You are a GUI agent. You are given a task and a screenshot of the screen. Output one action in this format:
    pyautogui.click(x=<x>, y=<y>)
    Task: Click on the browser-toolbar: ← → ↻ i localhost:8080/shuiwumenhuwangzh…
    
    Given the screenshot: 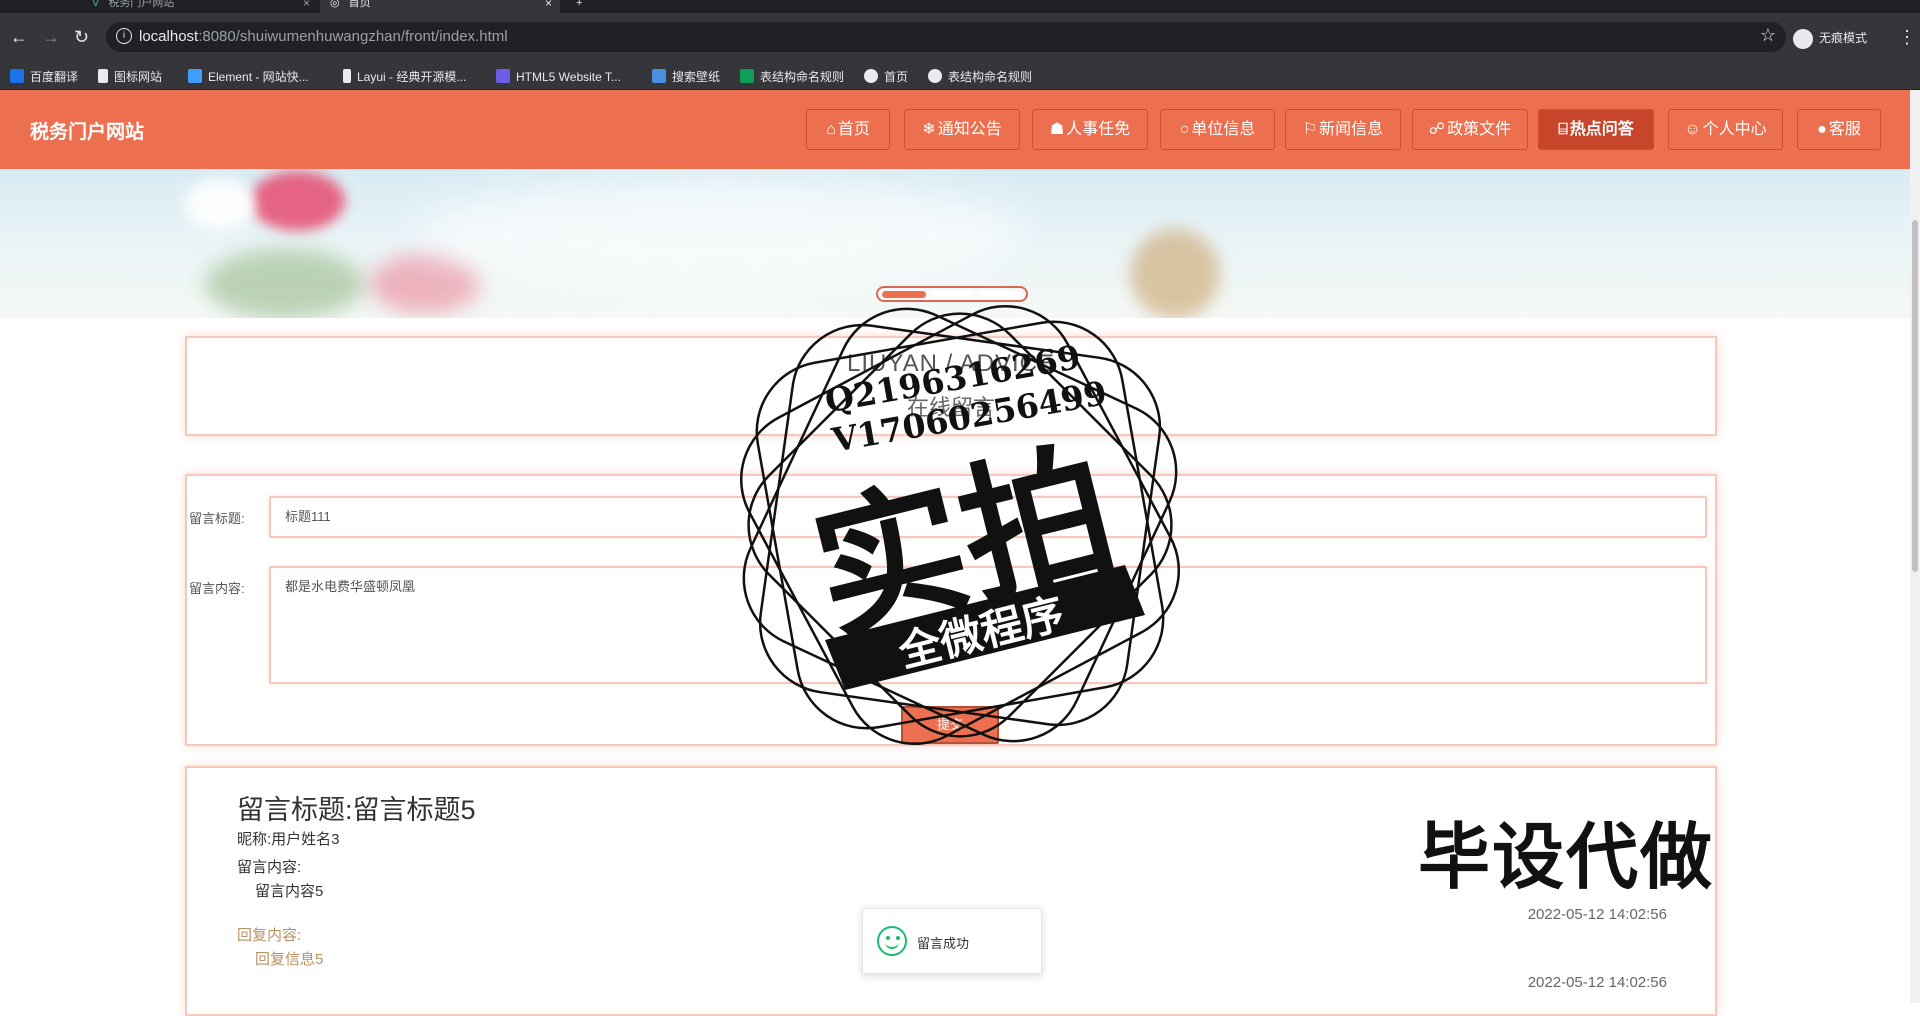 What is the action you would take?
    pyautogui.click(x=960, y=38)
    